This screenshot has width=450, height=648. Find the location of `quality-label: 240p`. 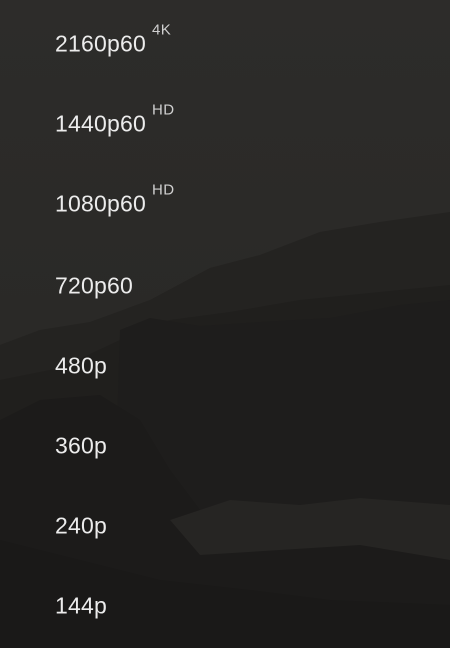

quality-label: 240p is located at coordinates (81, 525).